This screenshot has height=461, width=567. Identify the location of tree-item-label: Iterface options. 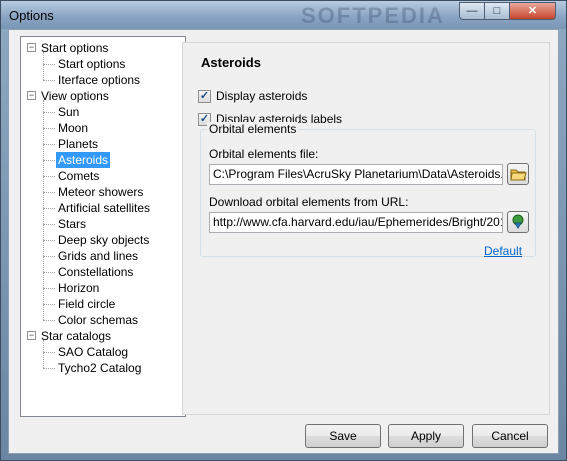
(99, 80).